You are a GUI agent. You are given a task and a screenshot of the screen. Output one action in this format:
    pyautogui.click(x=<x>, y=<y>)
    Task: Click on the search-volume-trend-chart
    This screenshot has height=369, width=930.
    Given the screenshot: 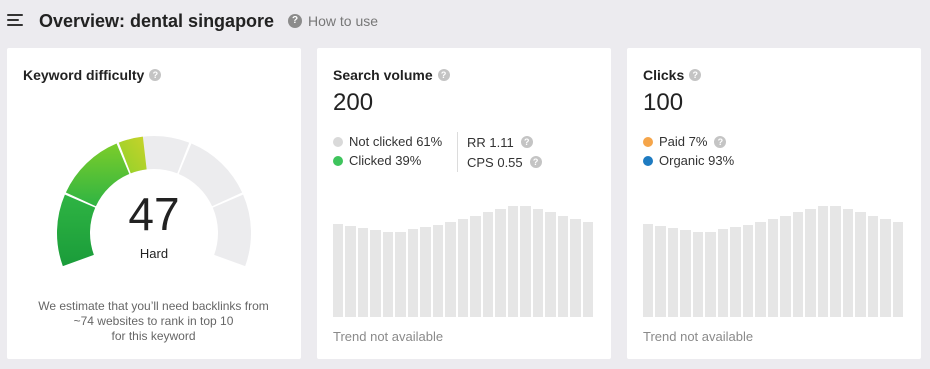 What is the action you would take?
    pyautogui.click(x=464, y=260)
    